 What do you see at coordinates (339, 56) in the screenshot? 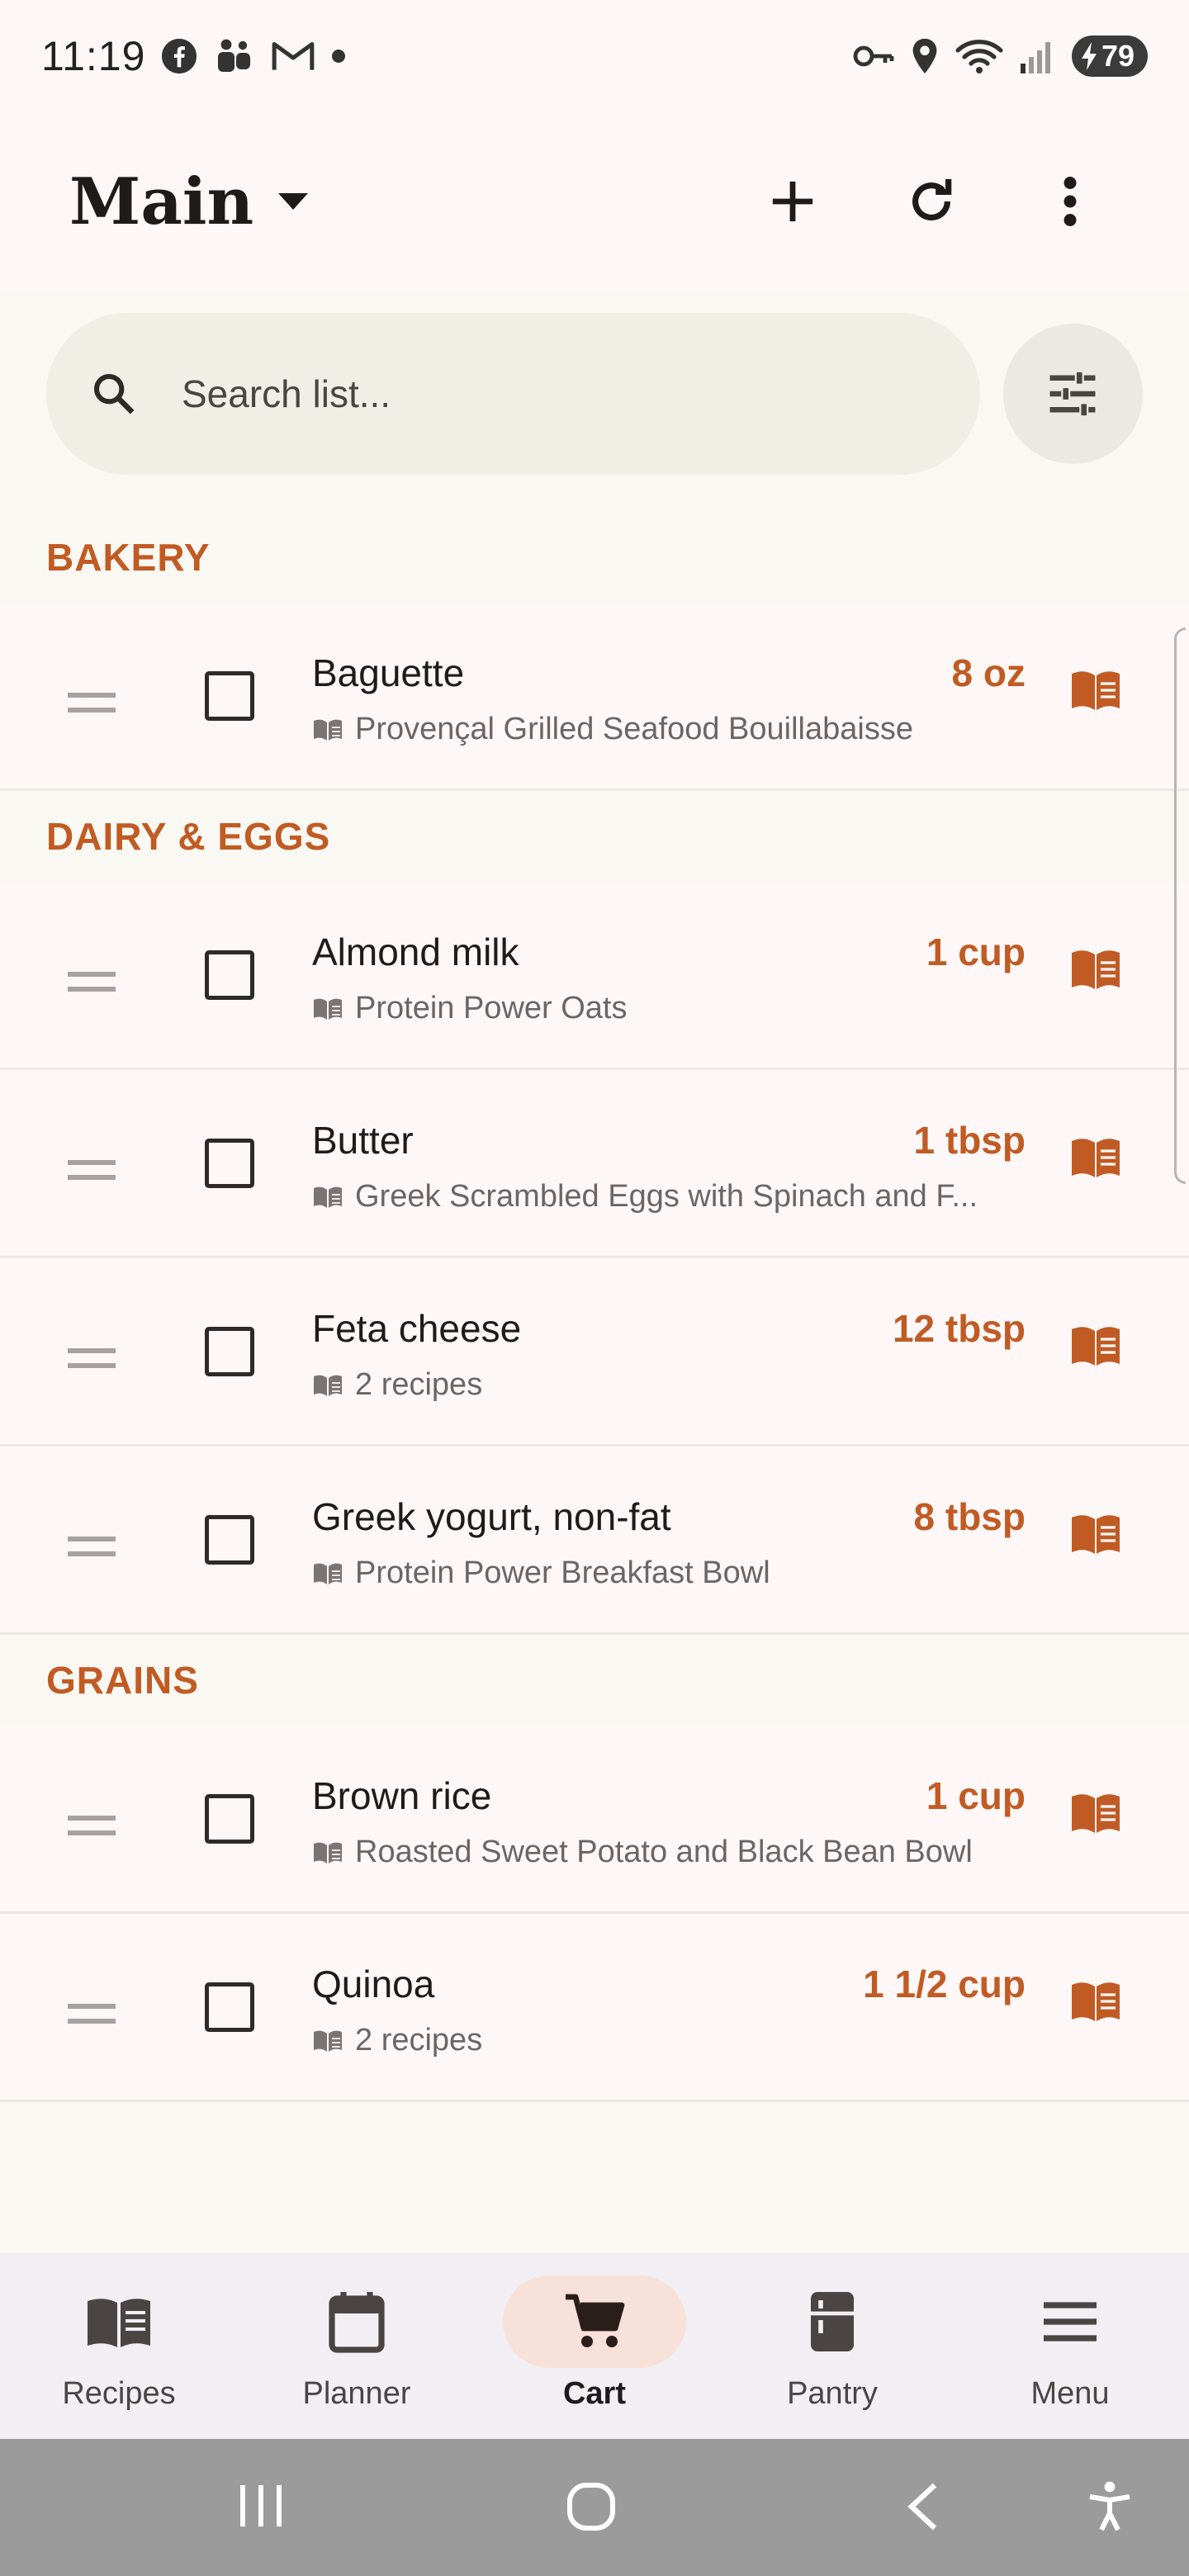
I see `notification-dot-icon` at bounding box center [339, 56].